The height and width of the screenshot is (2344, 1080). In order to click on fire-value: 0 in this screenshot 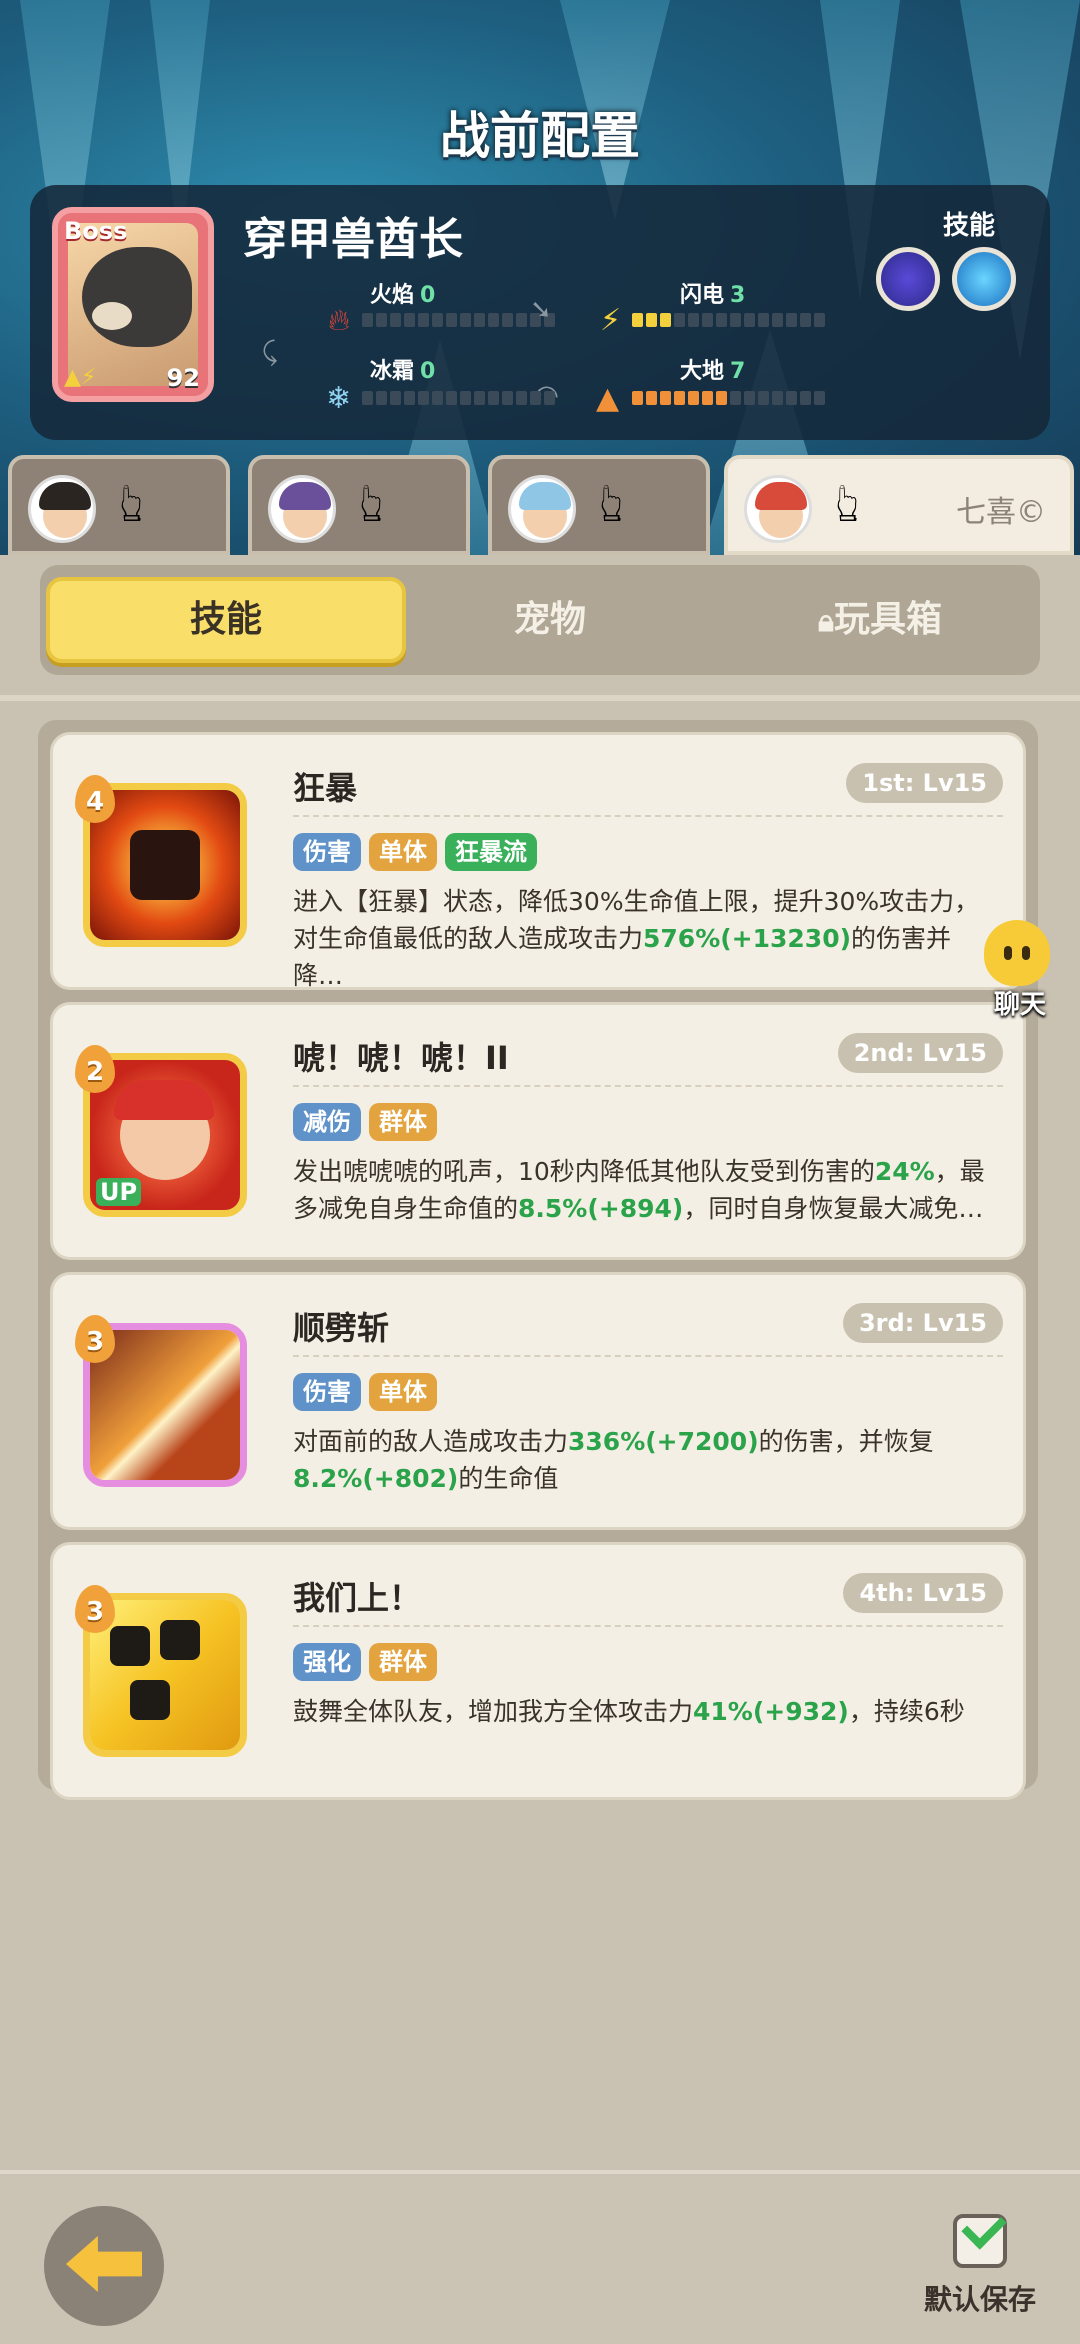, I will do `click(428, 295)`.